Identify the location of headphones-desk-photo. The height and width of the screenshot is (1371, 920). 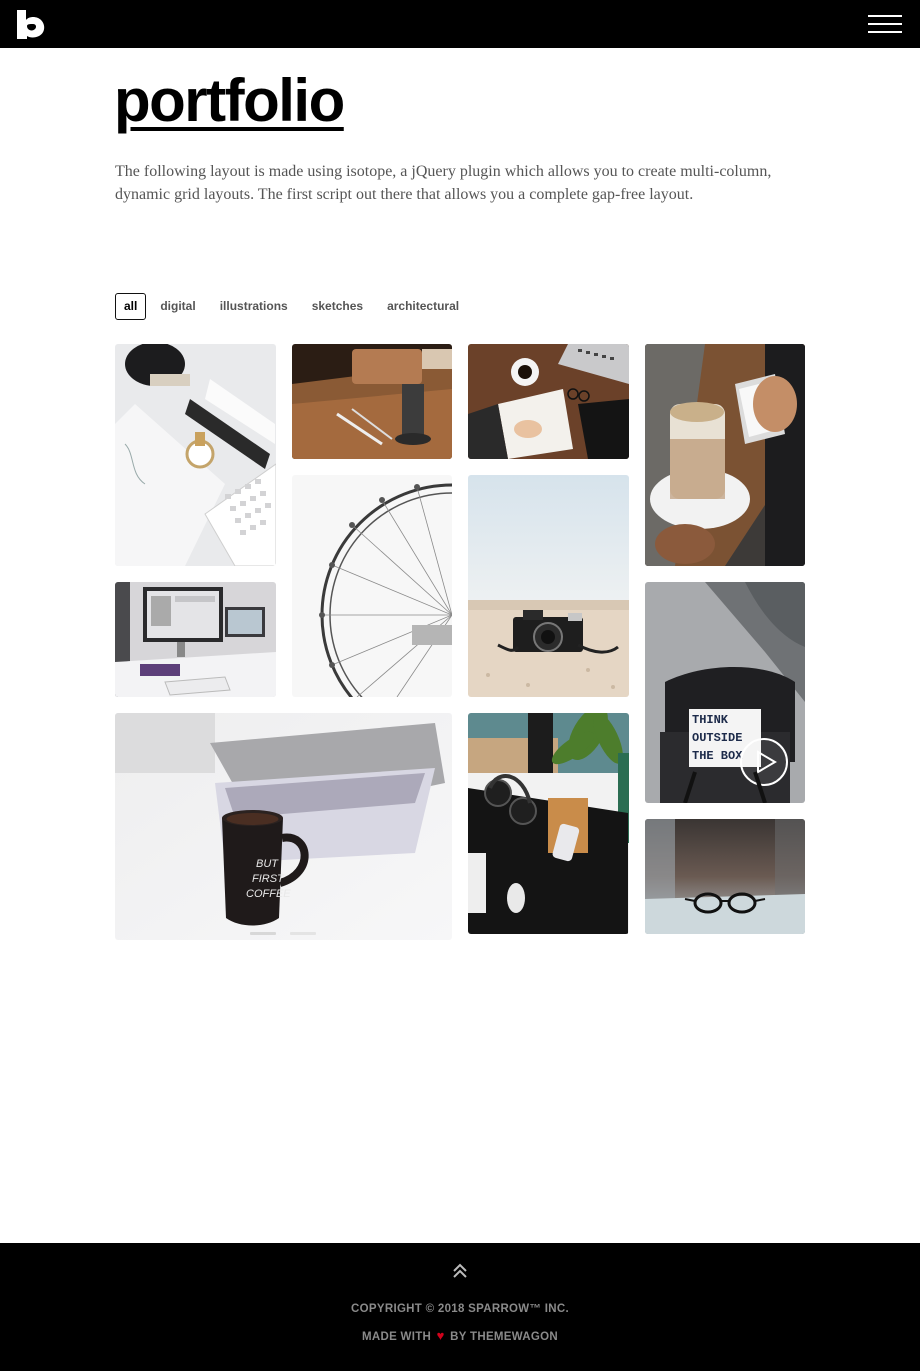
(548, 823).